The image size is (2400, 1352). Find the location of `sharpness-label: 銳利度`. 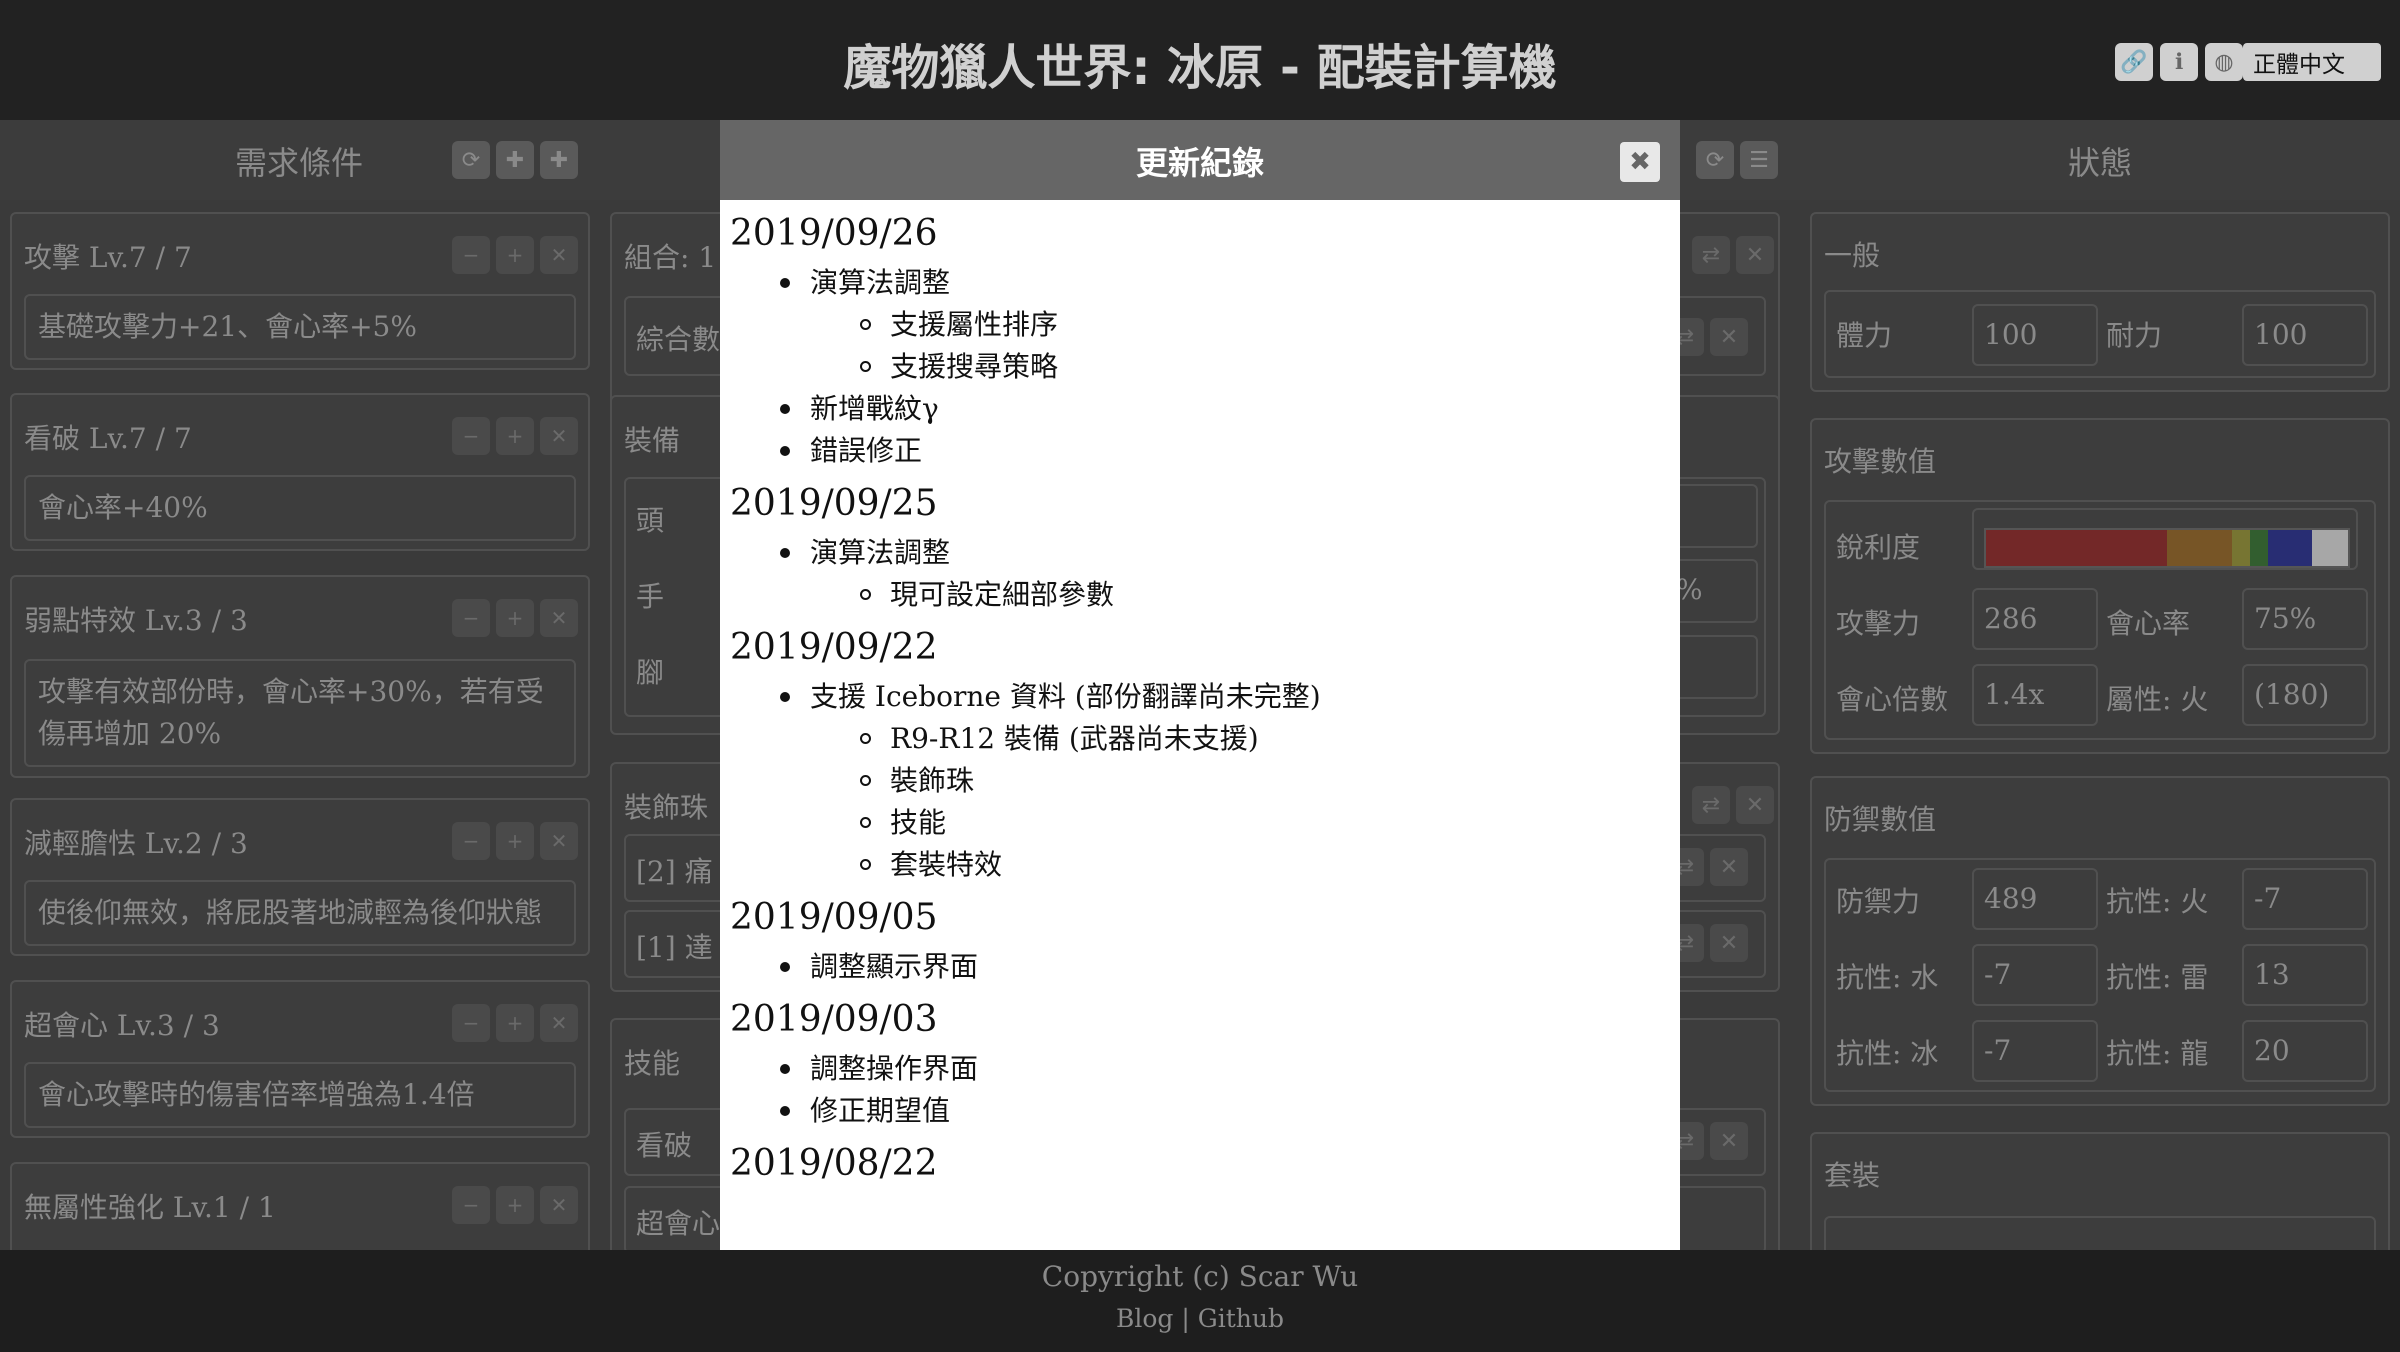

sharpness-label: 銳利度 is located at coordinates (1878, 547).